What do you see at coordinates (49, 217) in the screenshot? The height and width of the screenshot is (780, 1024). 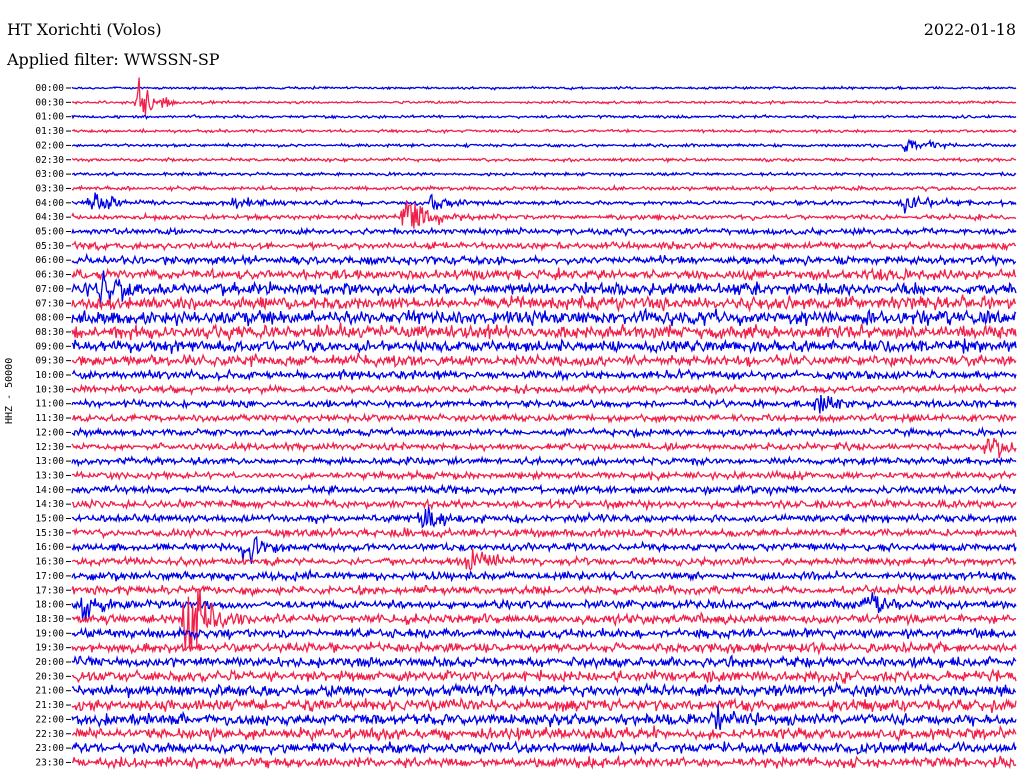 I see `time-tick-label: 04:30` at bounding box center [49, 217].